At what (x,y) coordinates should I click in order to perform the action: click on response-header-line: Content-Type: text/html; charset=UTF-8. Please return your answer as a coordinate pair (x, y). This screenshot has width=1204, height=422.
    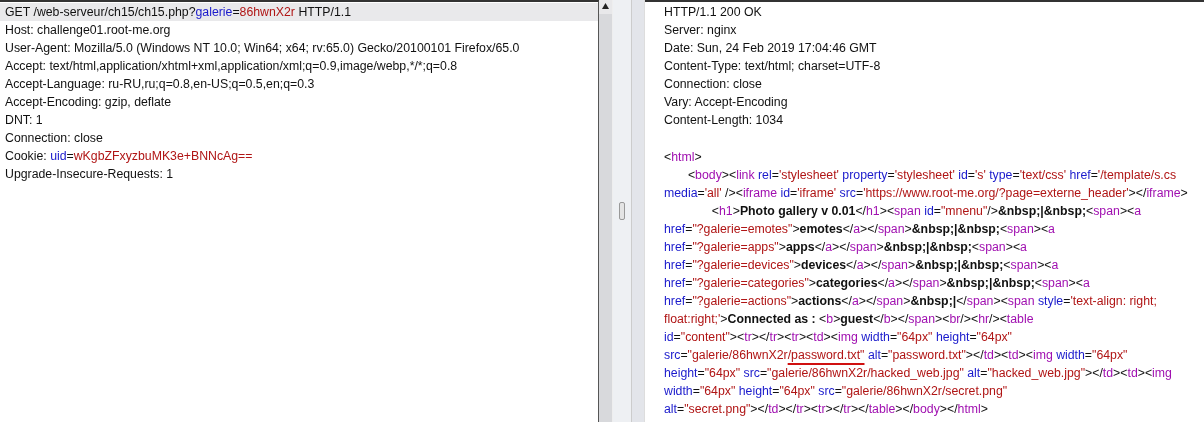
    Looking at the image, I should click on (772, 66).